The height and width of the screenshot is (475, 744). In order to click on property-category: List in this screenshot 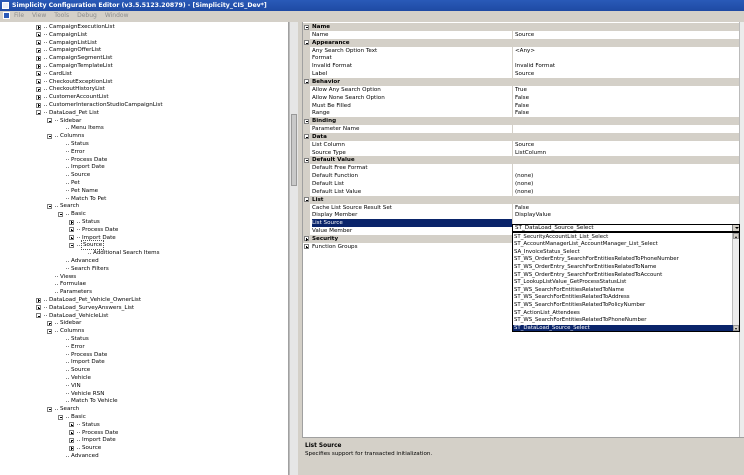, I will do `click(521, 199)`.